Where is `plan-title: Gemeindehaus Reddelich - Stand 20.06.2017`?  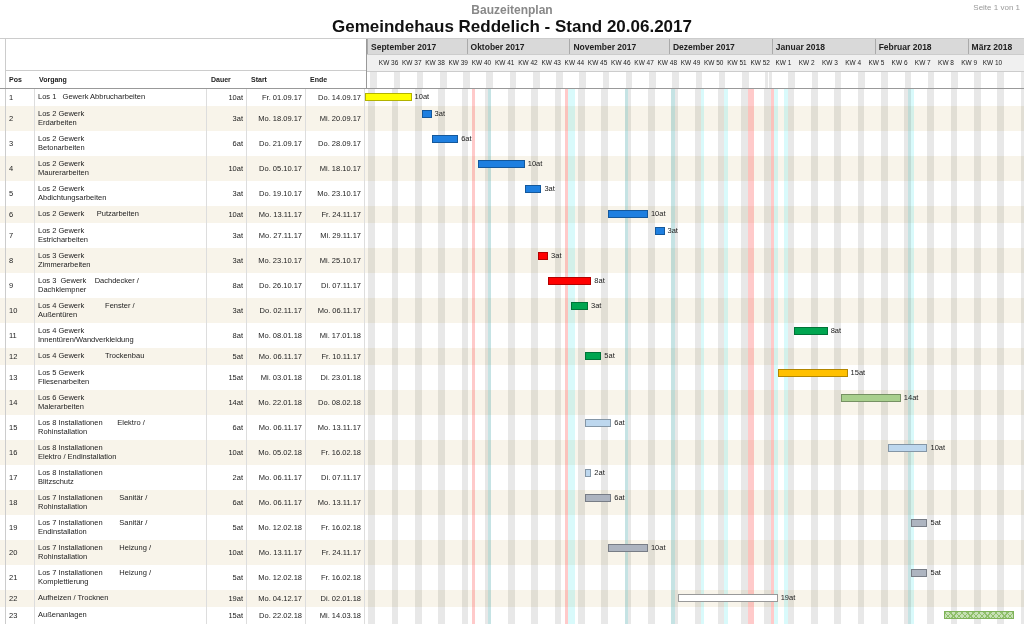
plan-title: Gemeindehaus Reddelich - Stand 20.06.2017 is located at coordinates (512, 27).